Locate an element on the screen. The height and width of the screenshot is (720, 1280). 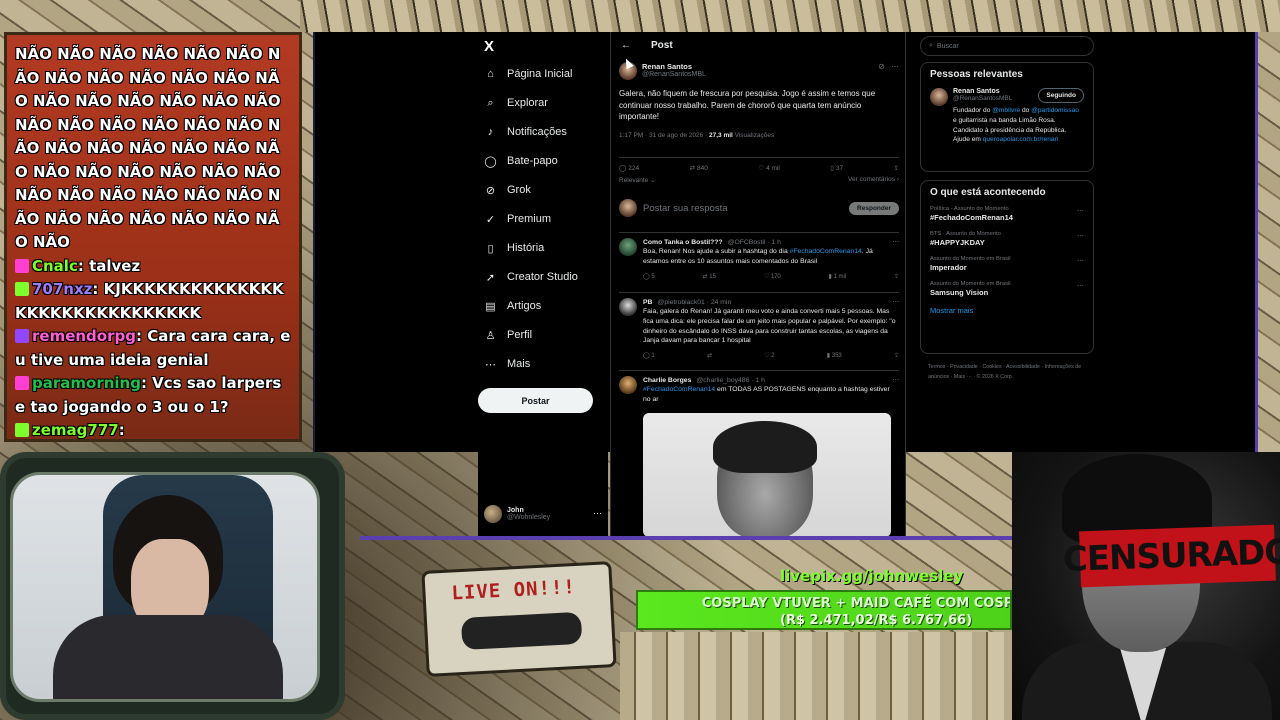
sidebar-item-creator-studio: ➚ Creator Studio is located at coordinates (531, 277).